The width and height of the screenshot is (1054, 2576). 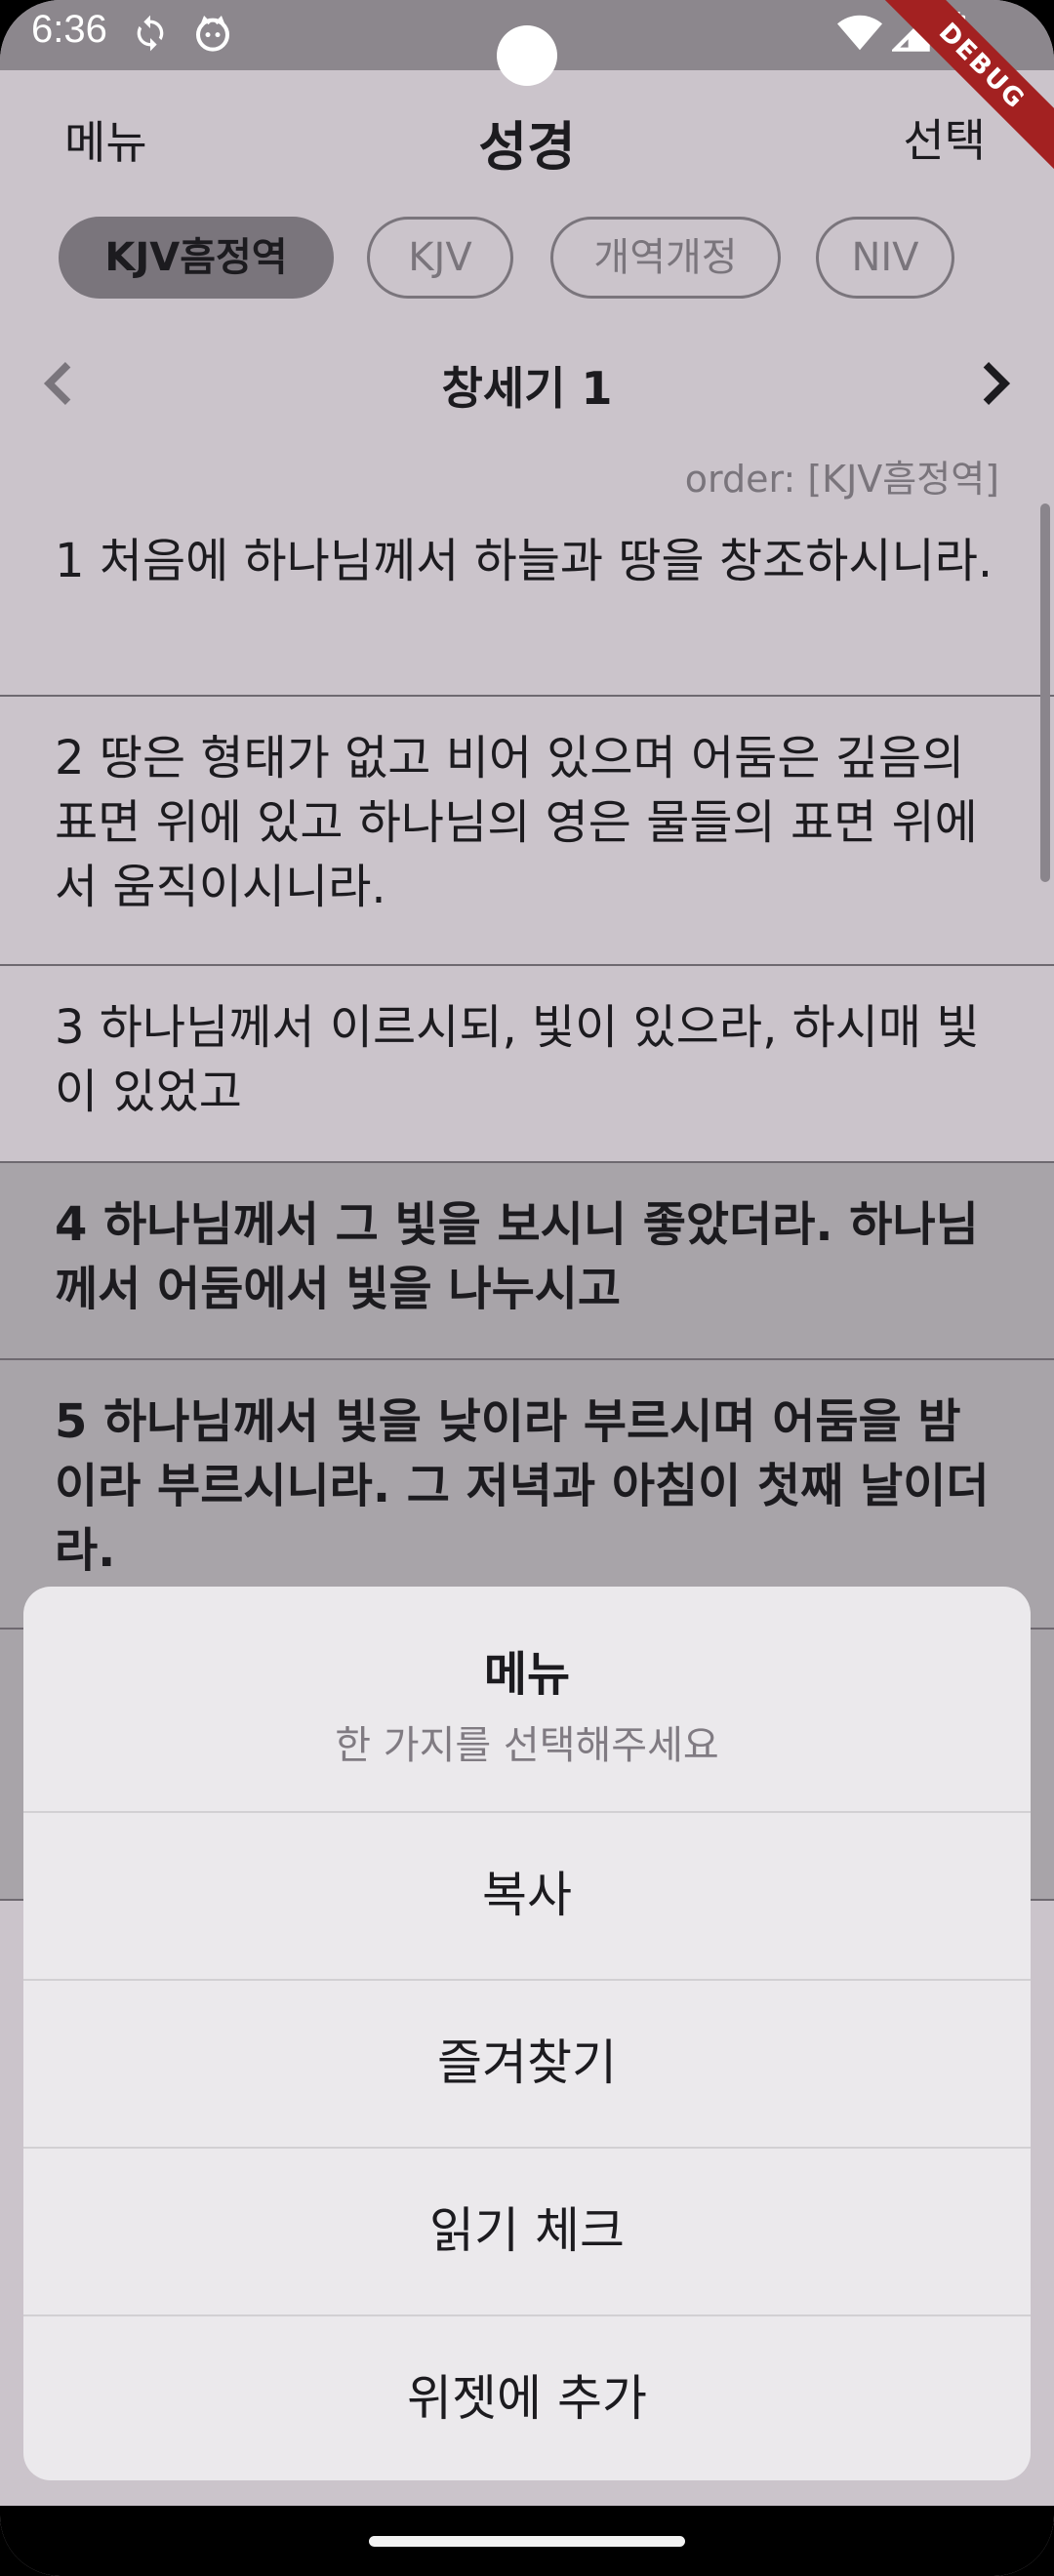 I want to click on home-indicator, so click(x=527, y=2541).